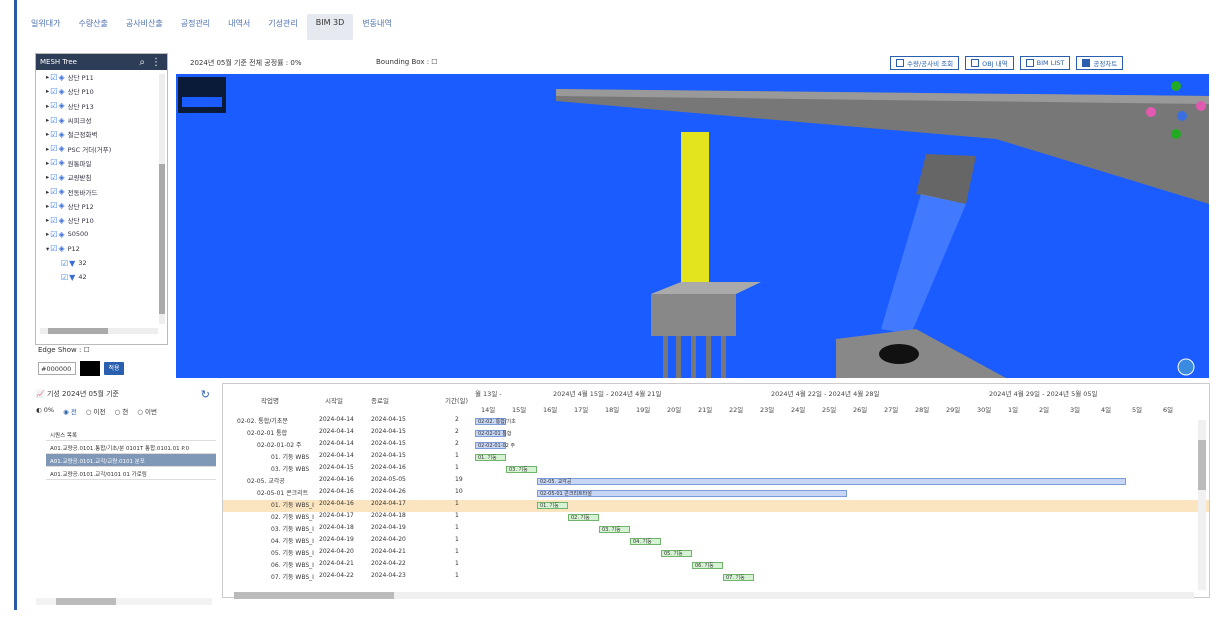 The height and width of the screenshot is (624, 1226). Describe the element at coordinates (407, 62) in the screenshot. I see `bounding-box-toggle: Bounding Box : ☐` at that location.